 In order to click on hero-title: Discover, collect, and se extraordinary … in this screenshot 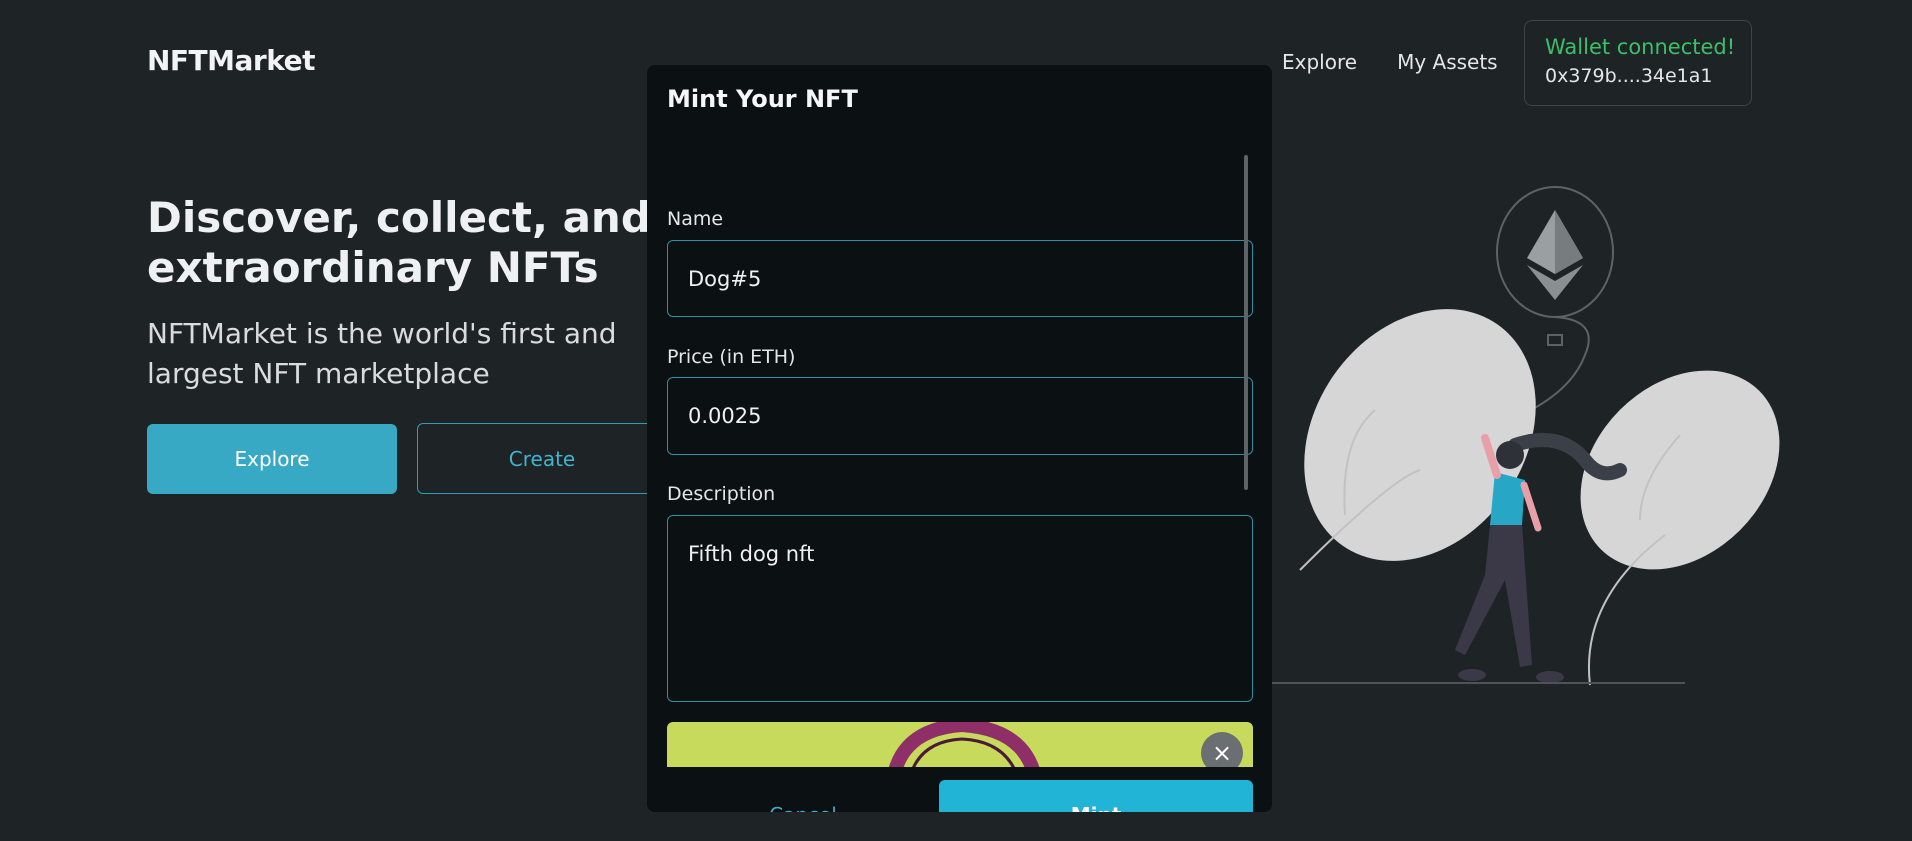, I will do `click(407, 243)`.